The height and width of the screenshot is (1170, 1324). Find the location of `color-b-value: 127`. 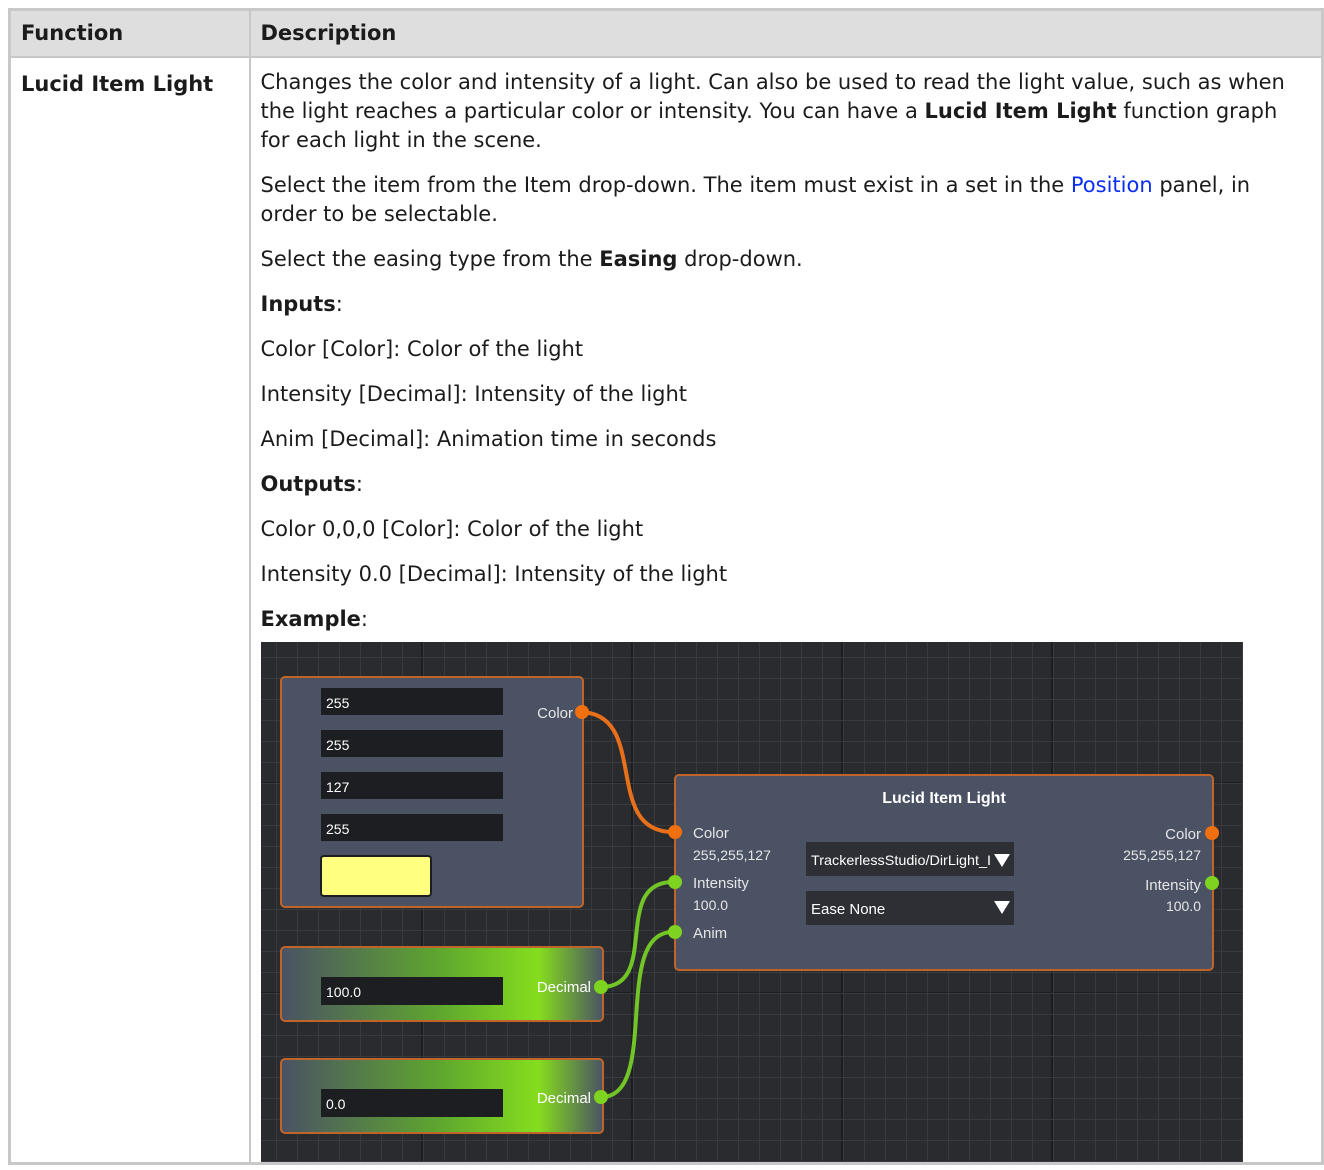

color-b-value: 127 is located at coordinates (338, 787).